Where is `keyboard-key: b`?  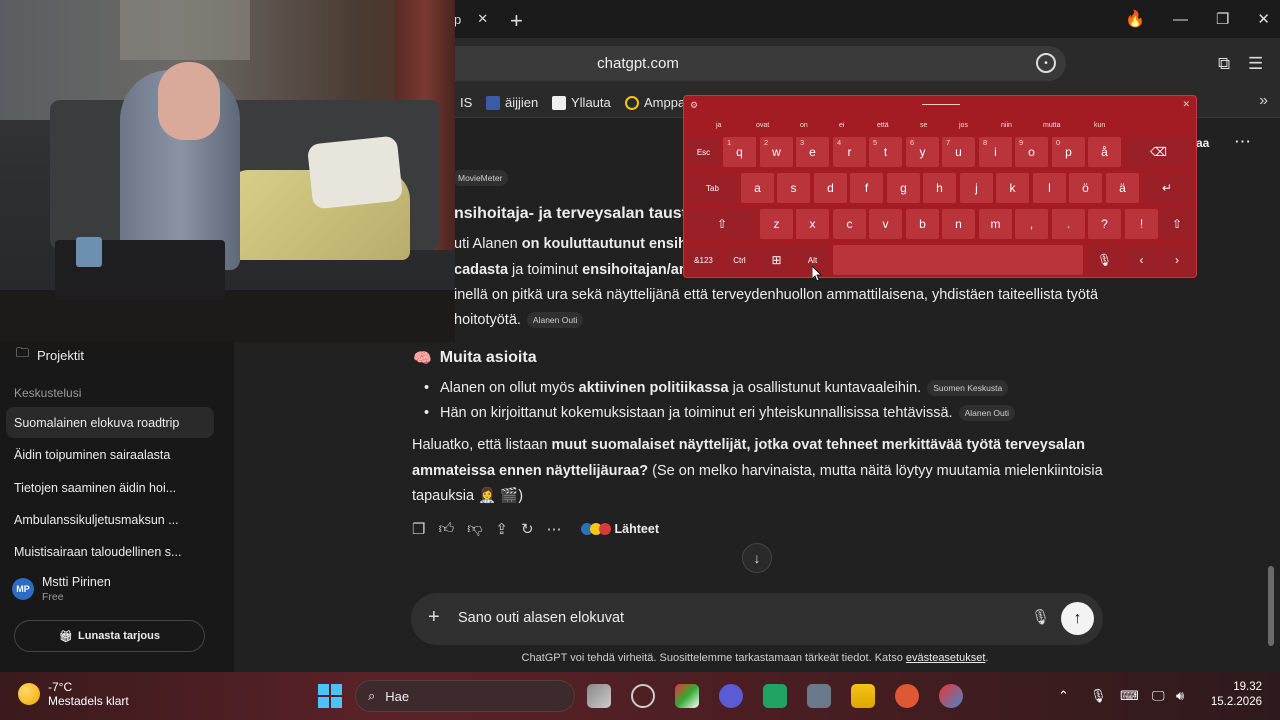 keyboard-key: b is located at coordinates (922, 224).